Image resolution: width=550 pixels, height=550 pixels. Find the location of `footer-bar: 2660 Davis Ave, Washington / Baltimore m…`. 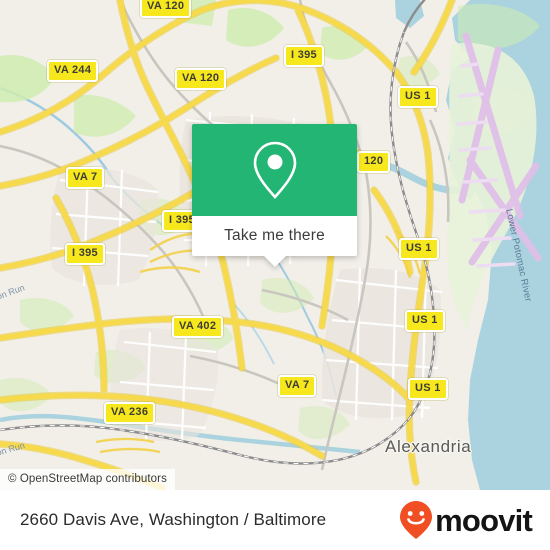

footer-bar: 2660 Davis Ave, Washington / Baltimore m… is located at coordinates (275, 520).